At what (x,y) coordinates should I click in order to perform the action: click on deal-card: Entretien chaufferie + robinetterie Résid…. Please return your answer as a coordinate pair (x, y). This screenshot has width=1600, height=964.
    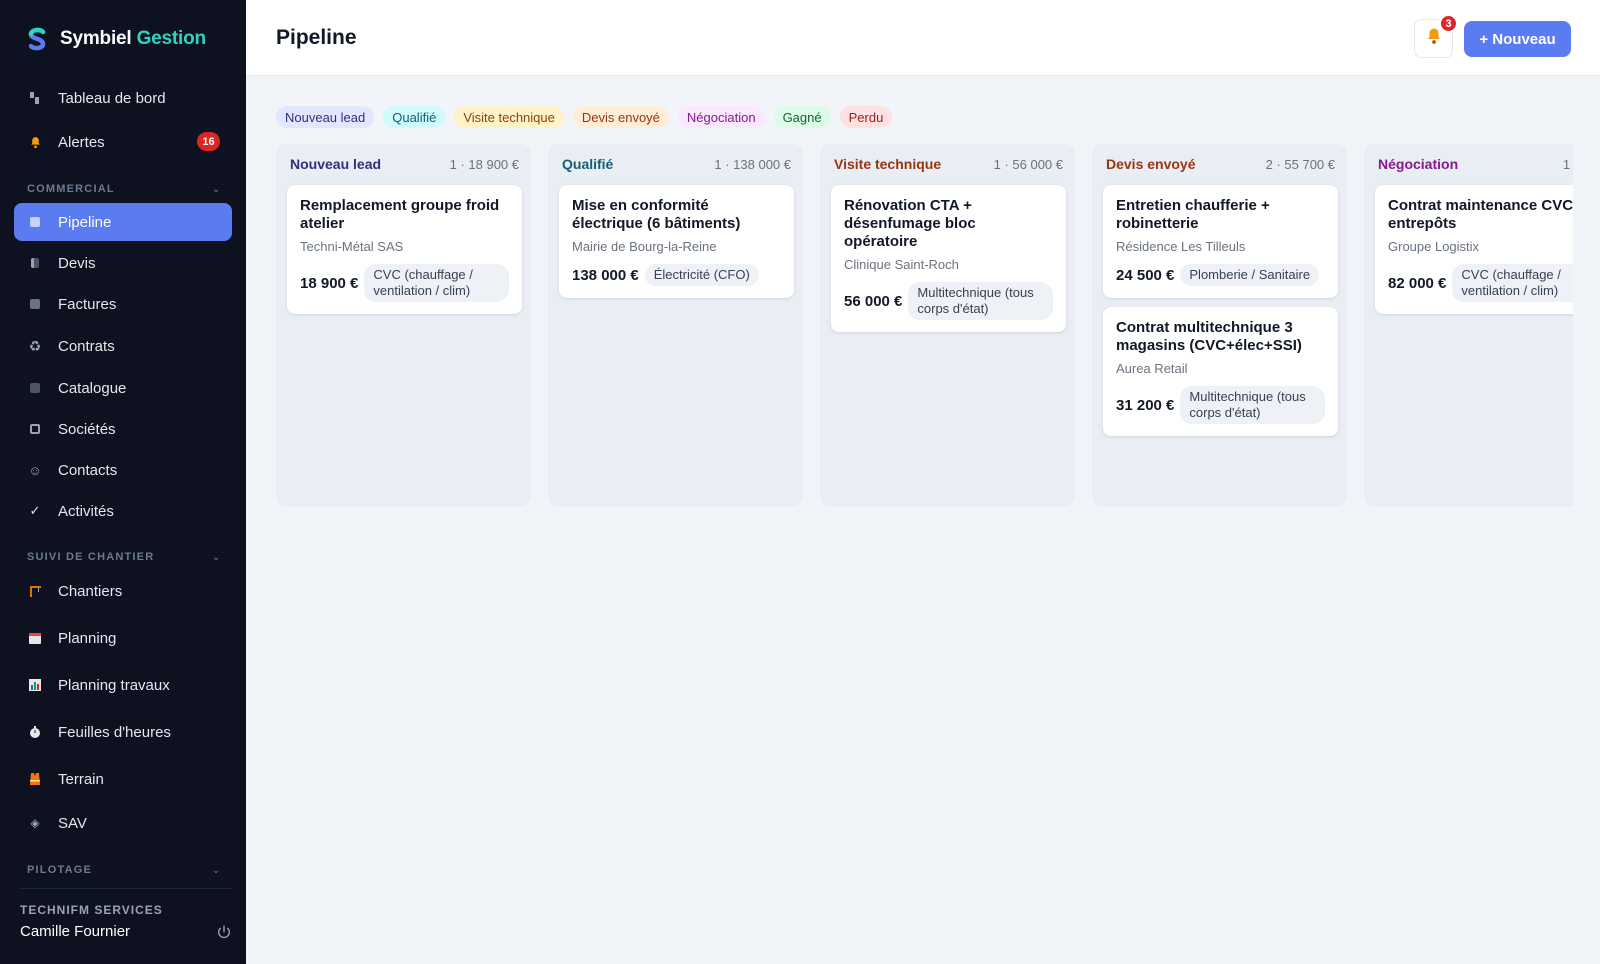
    Looking at the image, I should click on (1220, 241).